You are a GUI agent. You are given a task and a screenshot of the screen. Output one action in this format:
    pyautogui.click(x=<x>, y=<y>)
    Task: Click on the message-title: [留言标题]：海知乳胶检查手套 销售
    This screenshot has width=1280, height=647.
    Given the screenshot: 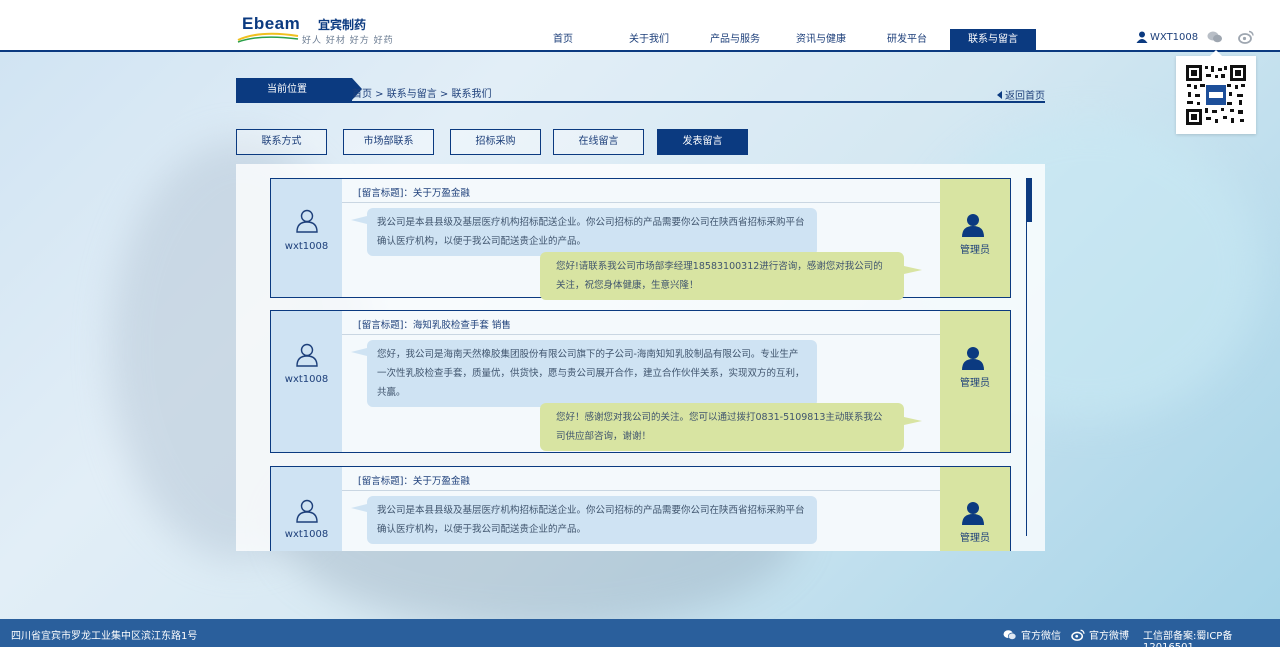 What is the action you would take?
    pyautogui.click(x=434, y=325)
    